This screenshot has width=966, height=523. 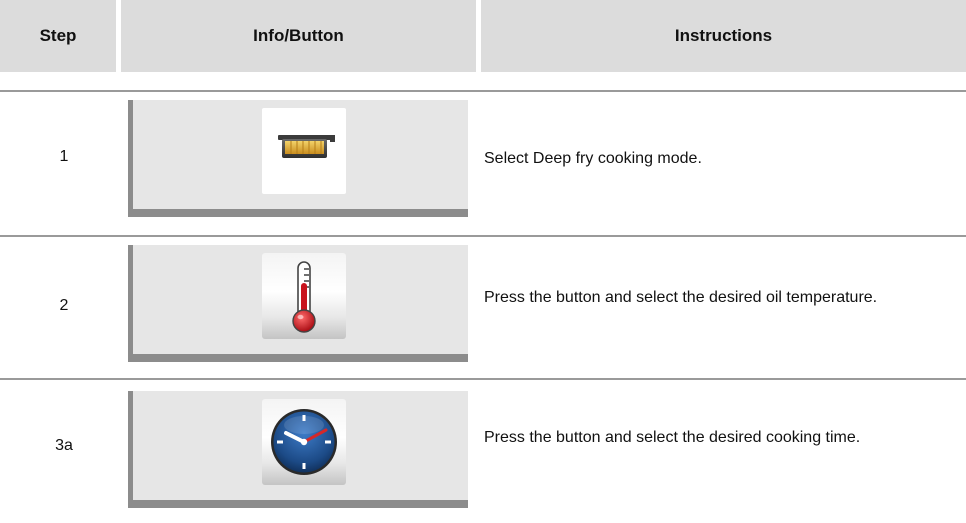 I want to click on step-number: 2, so click(x=64, y=305).